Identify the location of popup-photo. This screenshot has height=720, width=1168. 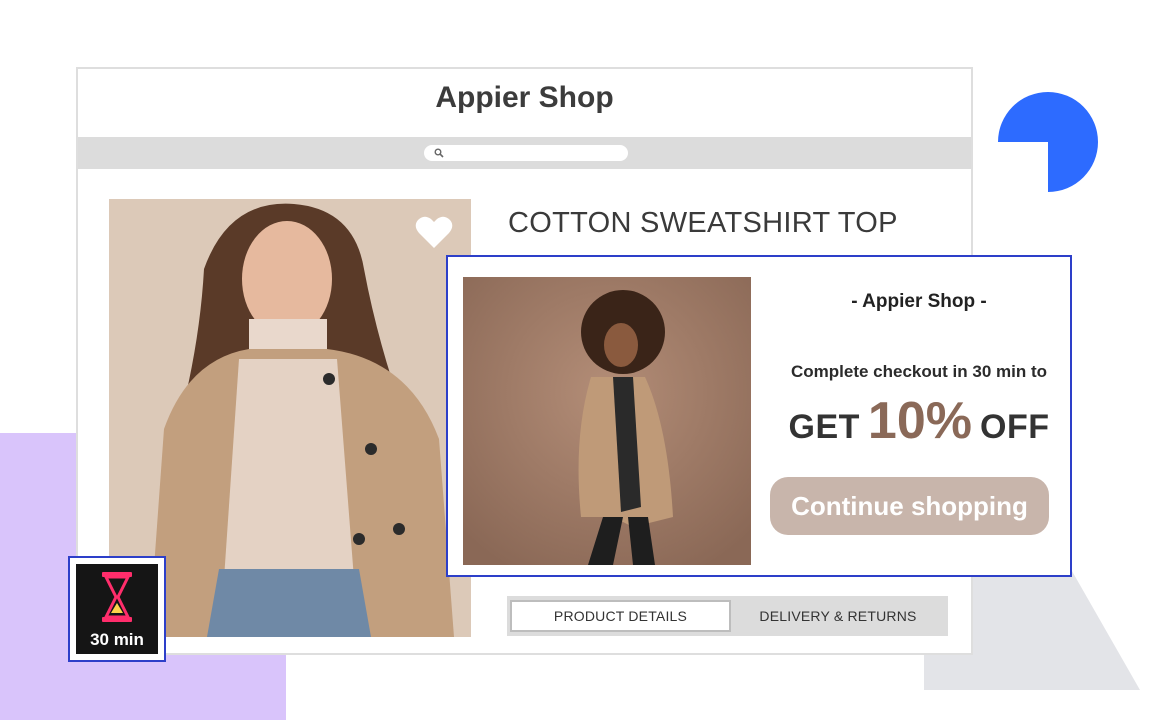
(607, 421).